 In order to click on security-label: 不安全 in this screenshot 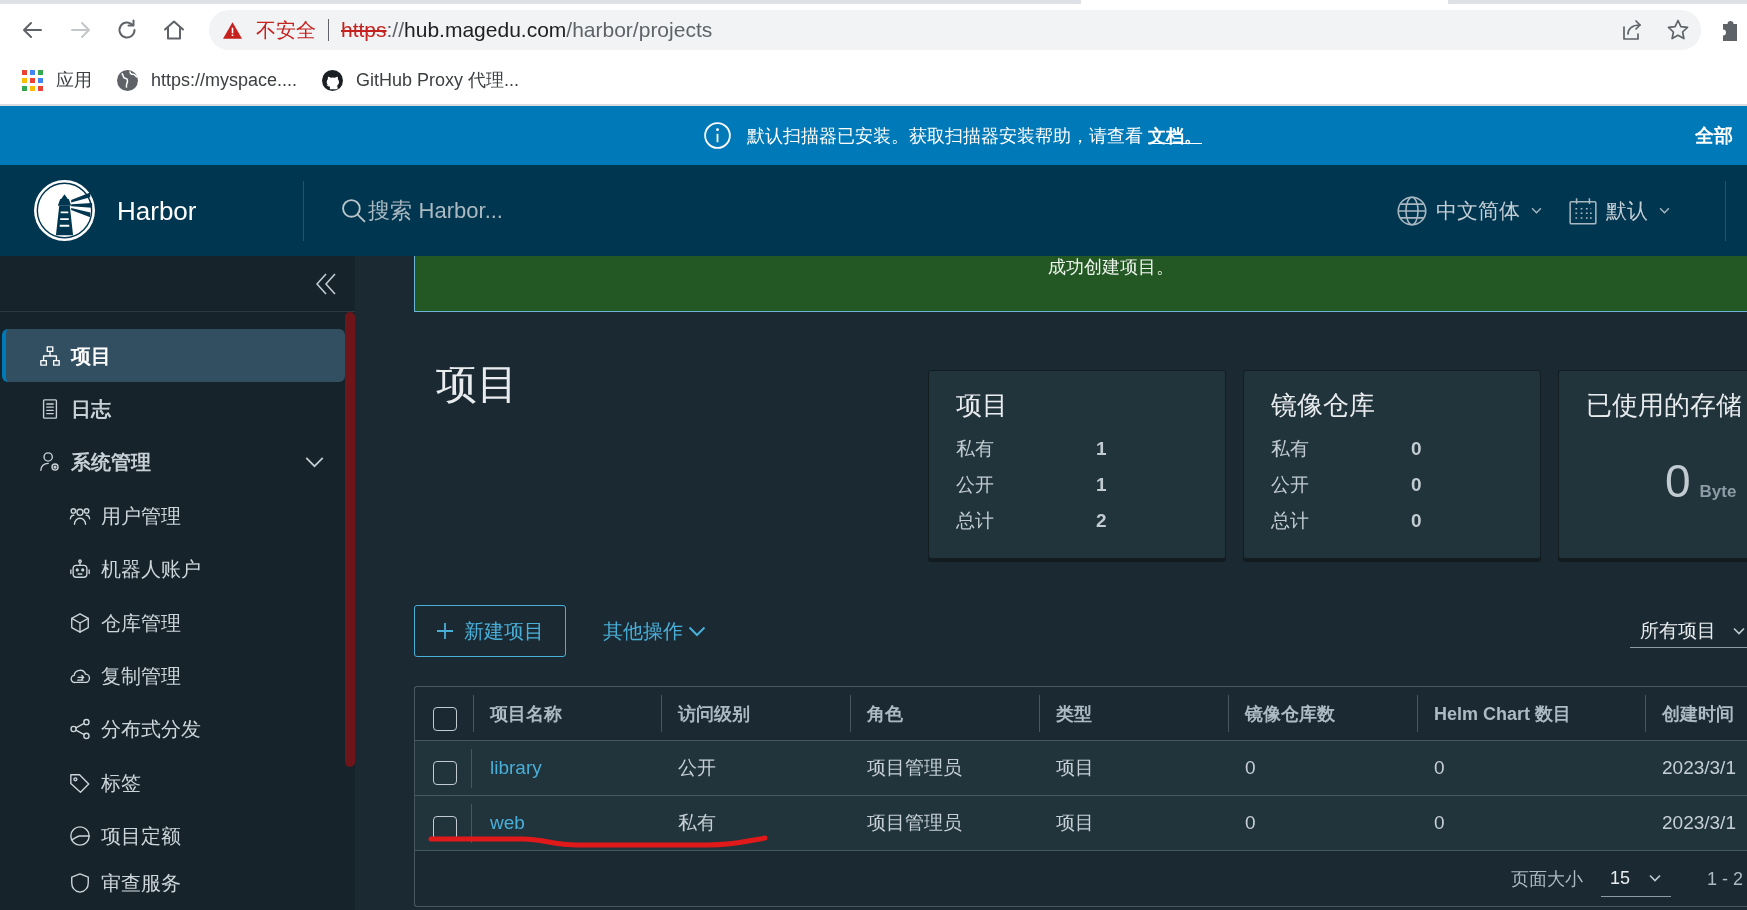, I will do `click(286, 30)`.